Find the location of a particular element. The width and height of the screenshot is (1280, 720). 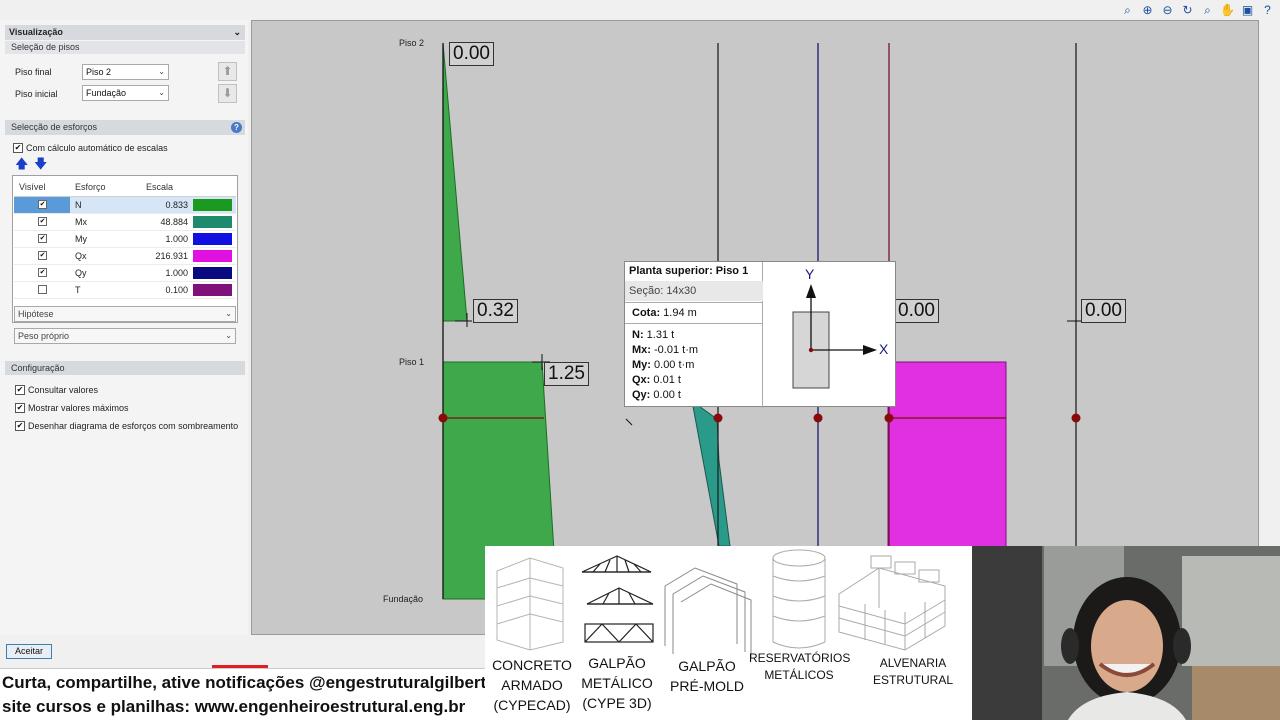

y-arrow-icon is located at coordinates (811, 291).